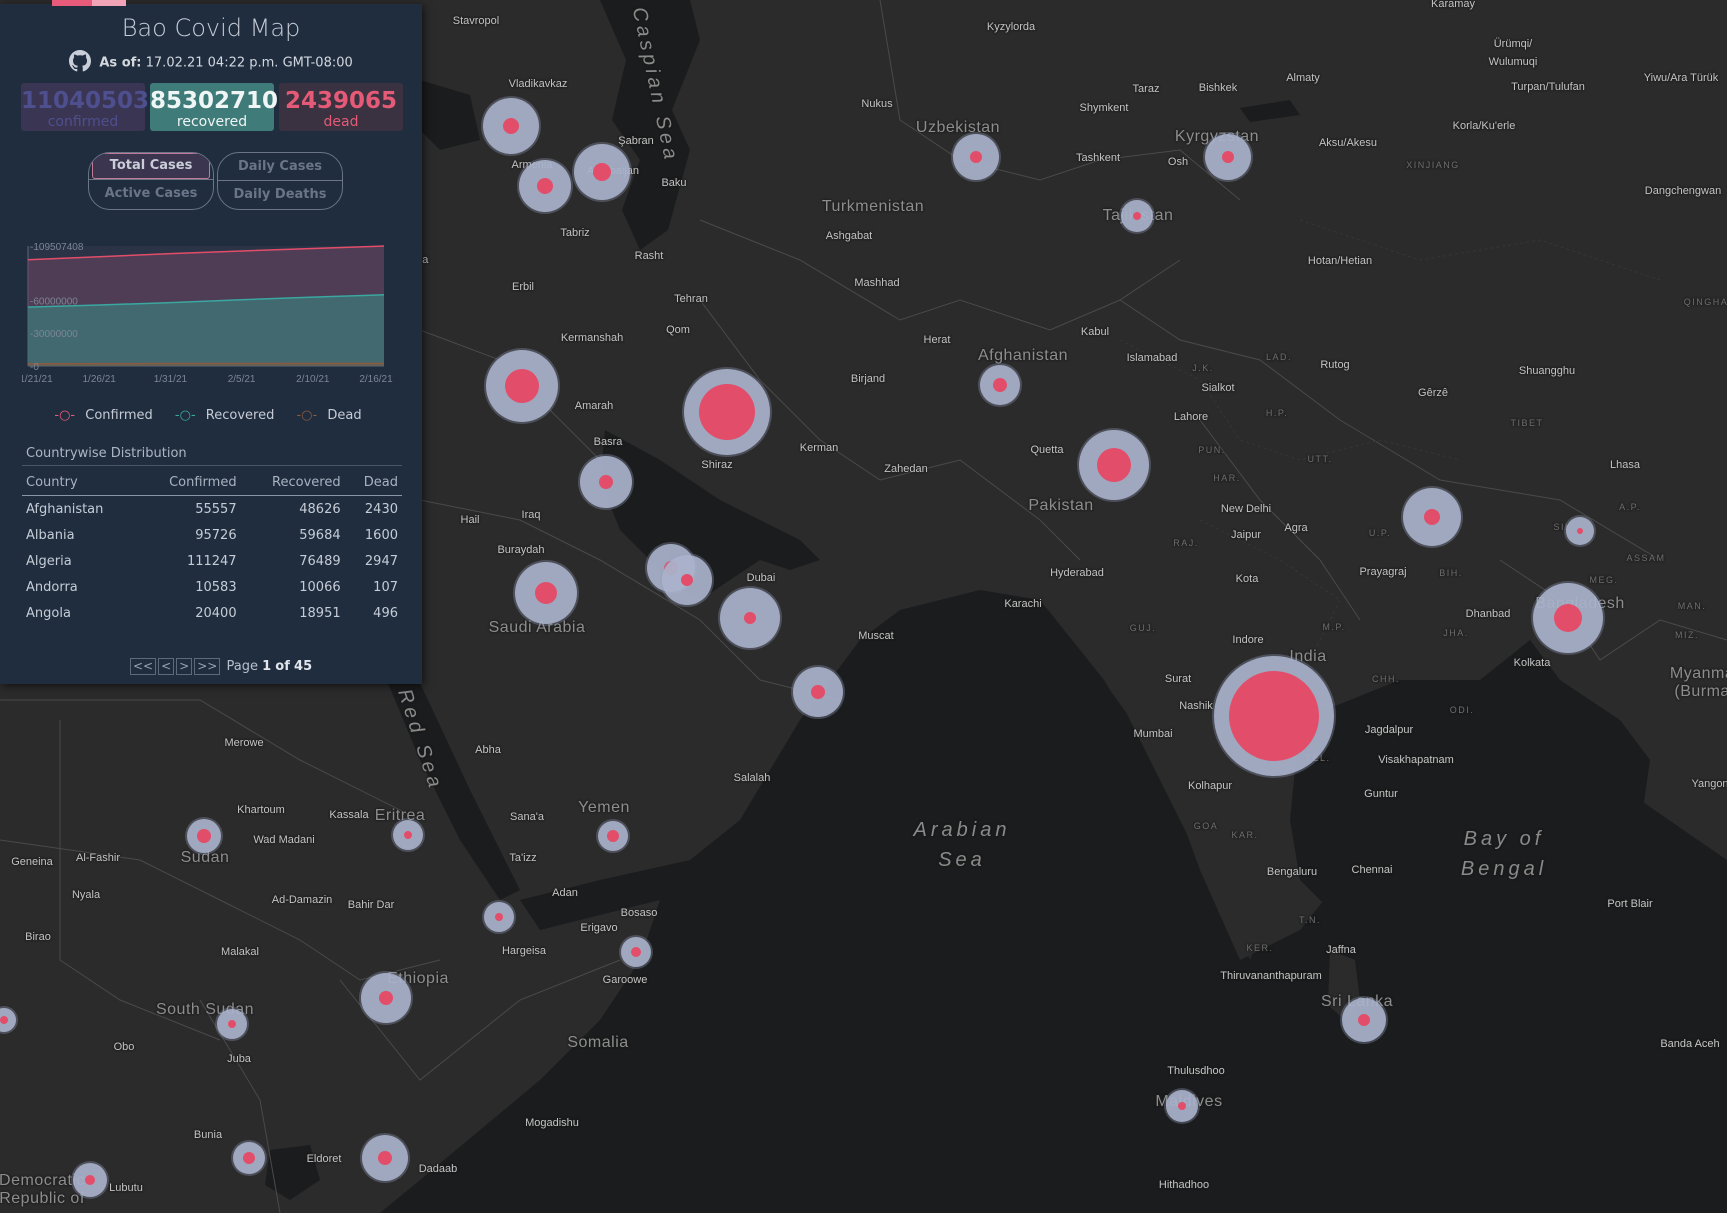  Describe the element at coordinates (80, 483) in the screenshot. I see `col-country: Country` at that location.